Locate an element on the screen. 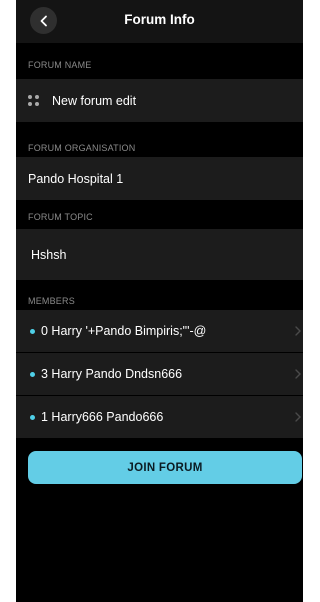  member-row: 1 Harry666 Pando666 is located at coordinates (159, 417).